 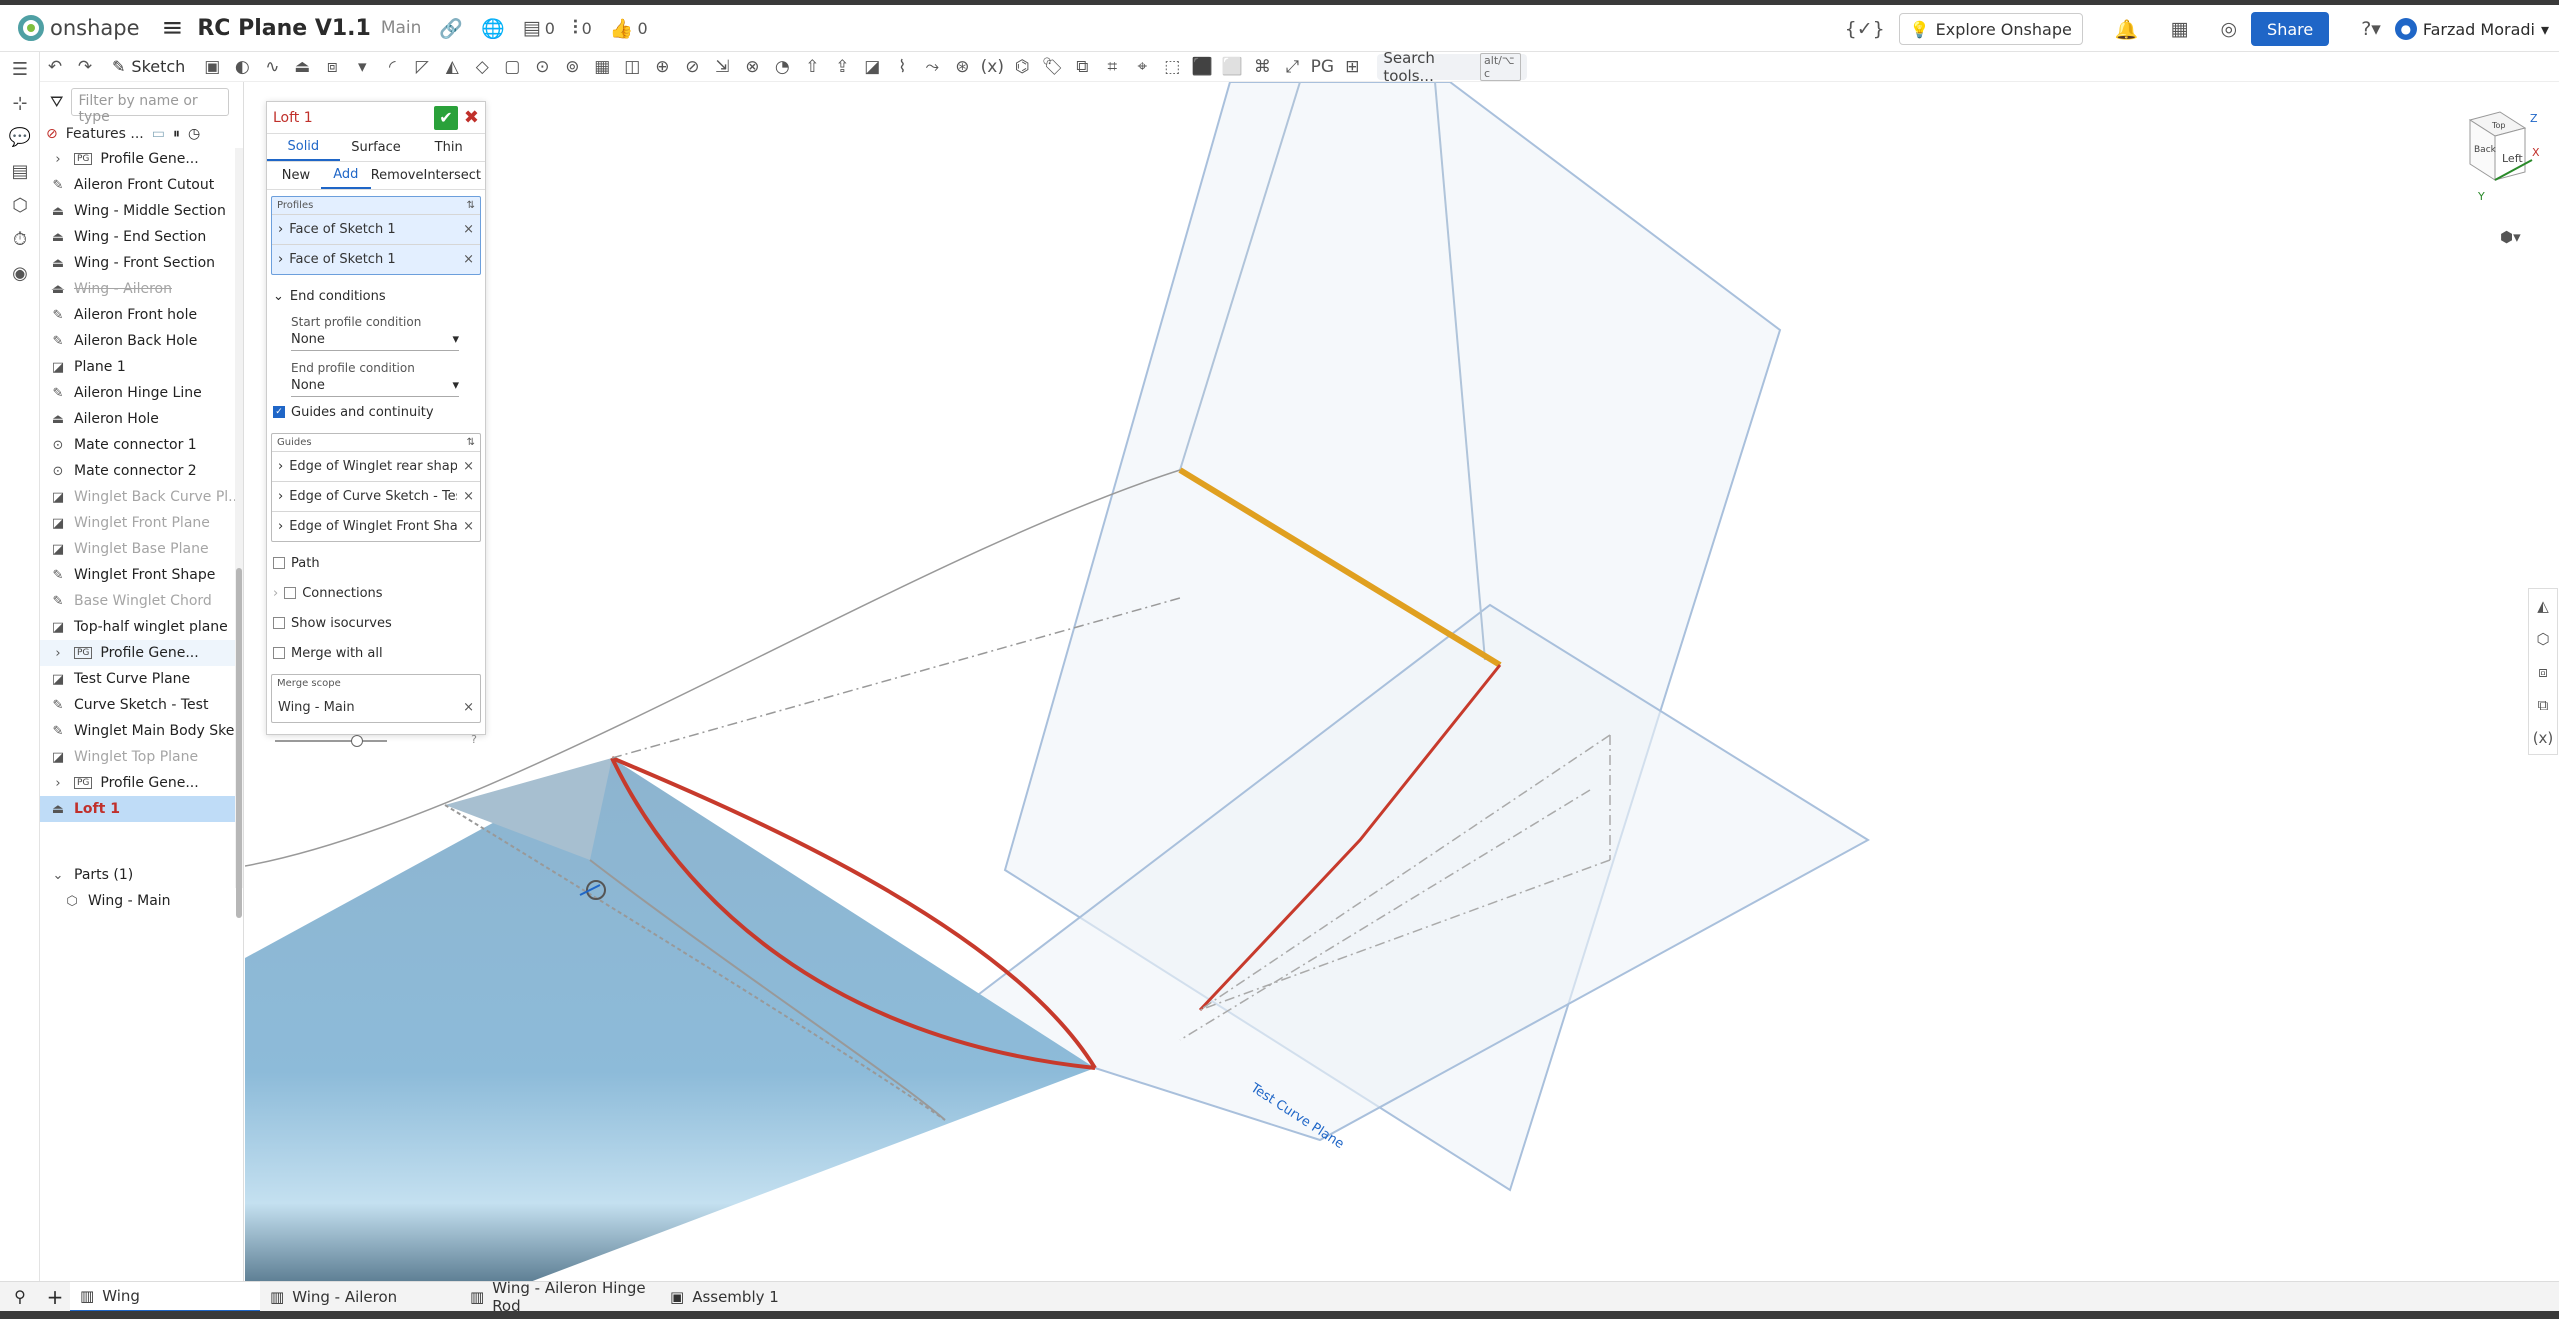 What do you see at coordinates (20, 273) in the screenshot?
I see `render-icon: ◉` at bounding box center [20, 273].